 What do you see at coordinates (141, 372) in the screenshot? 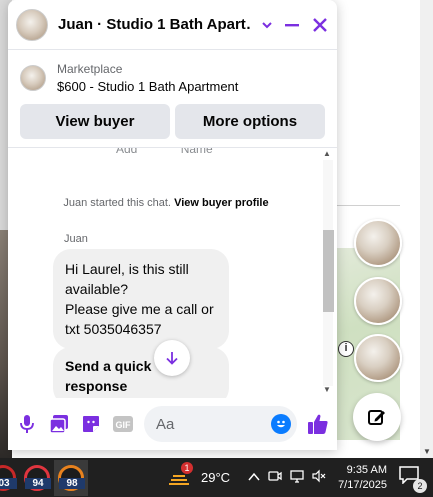
I see `quick-response-bubble: Send a quick response` at bounding box center [141, 372].